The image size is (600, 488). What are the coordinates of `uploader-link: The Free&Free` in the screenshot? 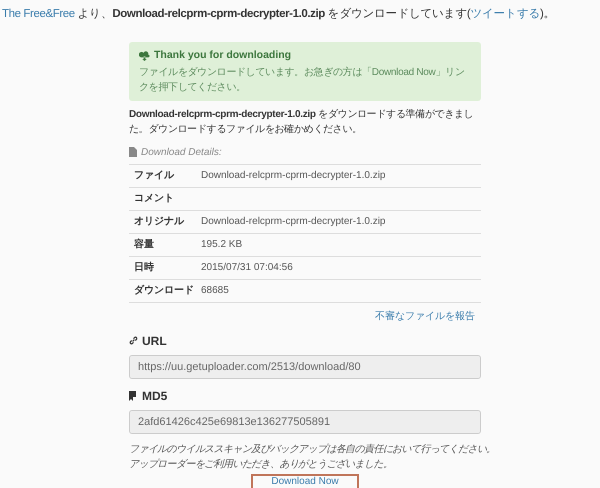 It's located at (38, 14).